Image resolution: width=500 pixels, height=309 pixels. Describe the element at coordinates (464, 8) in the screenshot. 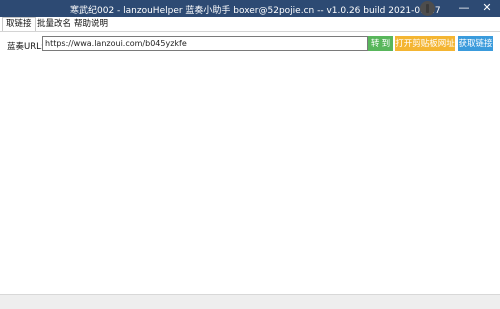

I see `minimize-button: —` at that location.